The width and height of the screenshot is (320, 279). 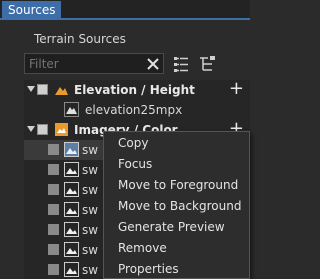 What do you see at coordinates (177, 164) in the screenshot?
I see `menu-item-focus: Focus` at bounding box center [177, 164].